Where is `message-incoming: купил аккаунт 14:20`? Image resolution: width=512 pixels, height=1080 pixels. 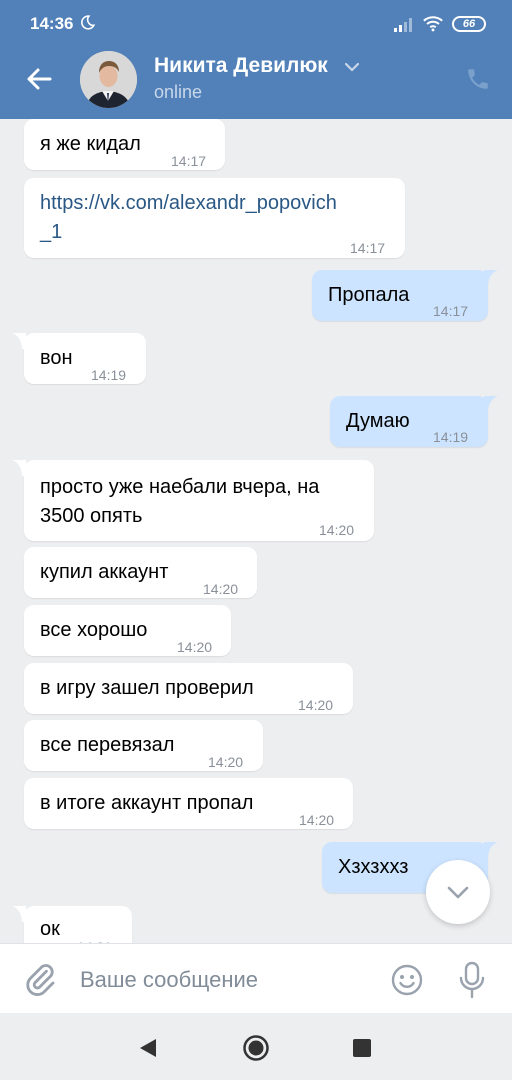
message-incoming: купил аккаунт 14:20 is located at coordinates (140, 572).